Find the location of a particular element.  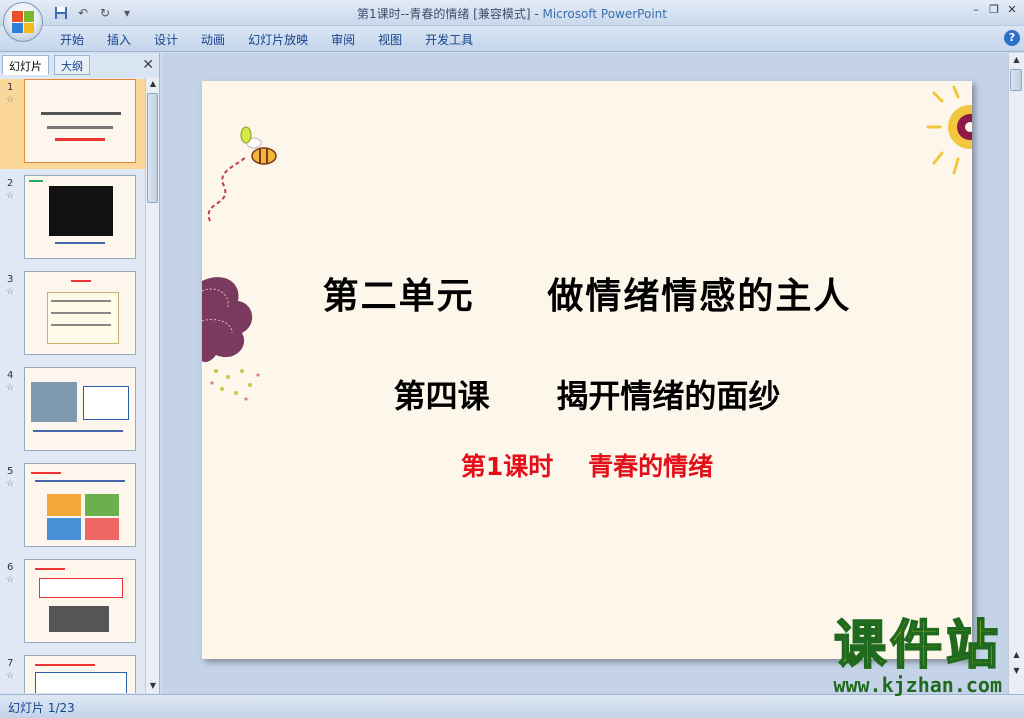

slide-indicator: 幻灯片 1/23 is located at coordinates (41, 708).